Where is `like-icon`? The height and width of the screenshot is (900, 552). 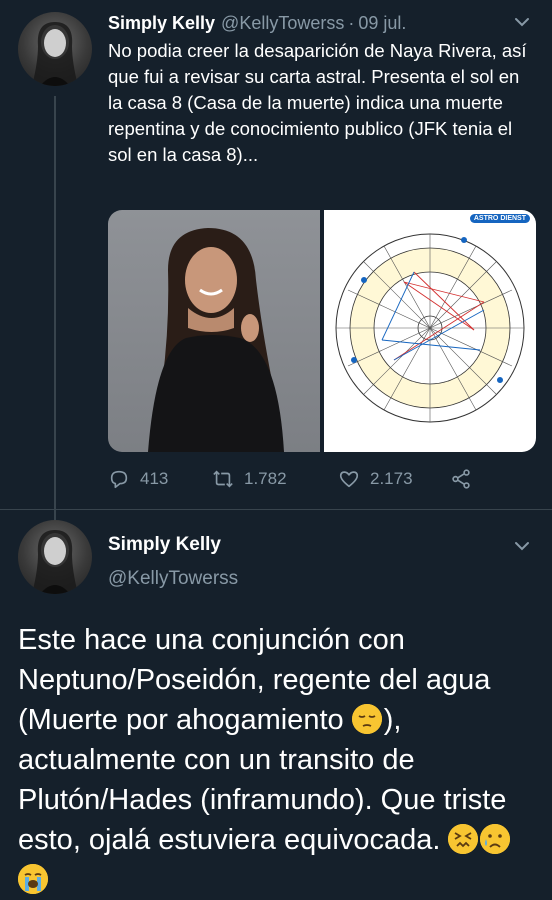
like-icon is located at coordinates (349, 479).